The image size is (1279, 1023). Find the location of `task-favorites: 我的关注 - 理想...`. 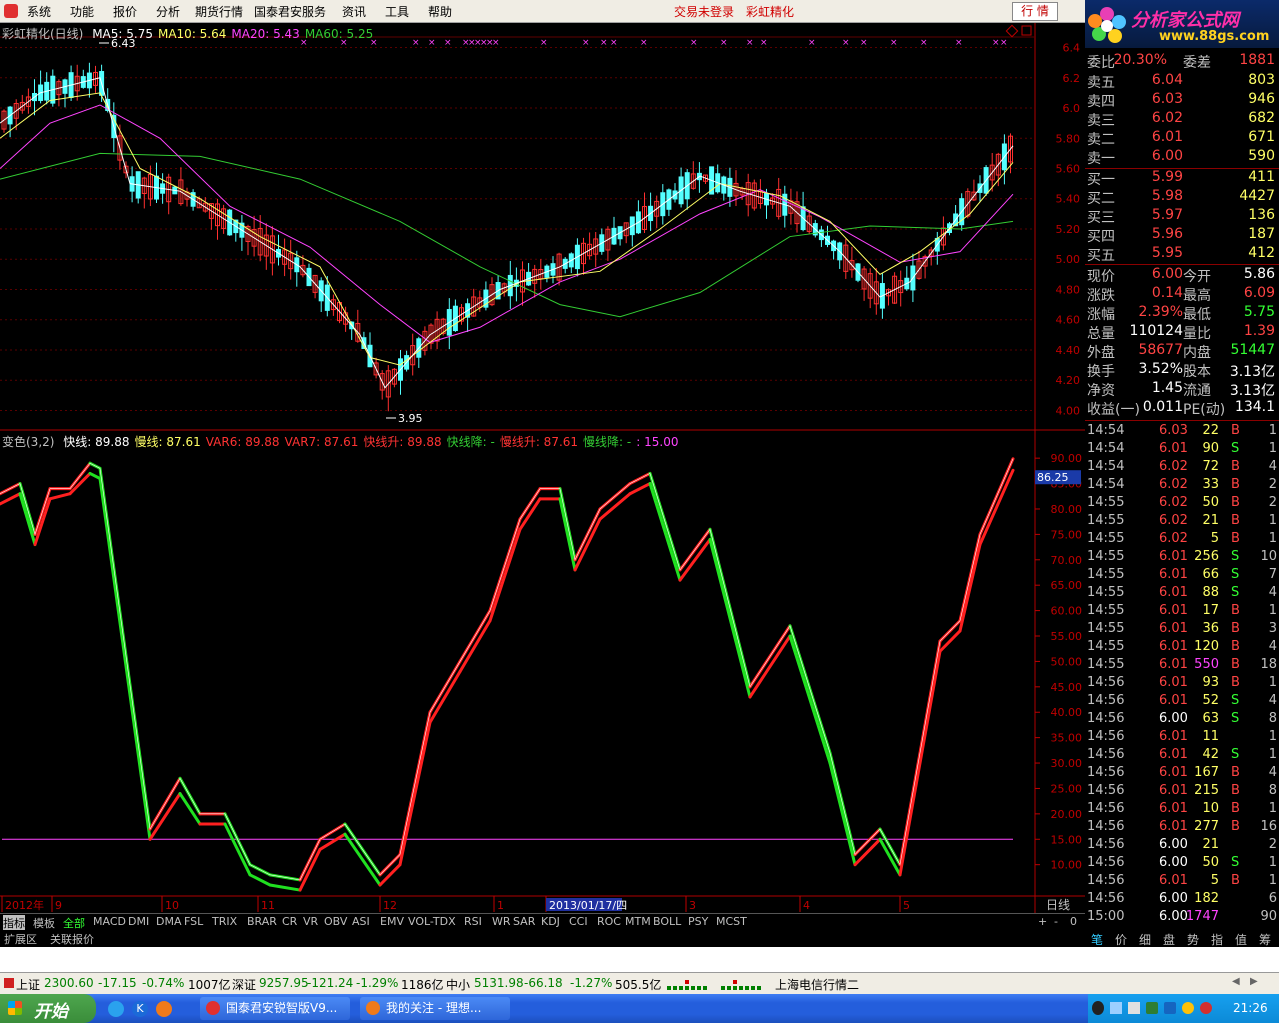

task-favorites: 我的关注 - 理想... is located at coordinates (435, 1008).